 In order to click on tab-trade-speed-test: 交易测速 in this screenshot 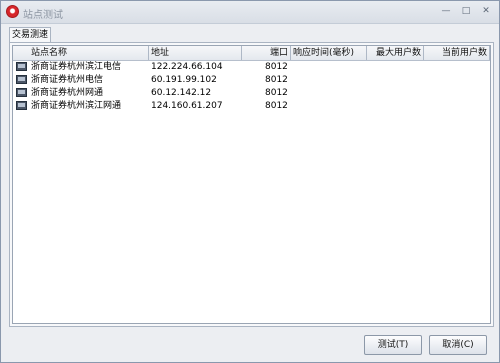, I will do `click(30, 35)`.